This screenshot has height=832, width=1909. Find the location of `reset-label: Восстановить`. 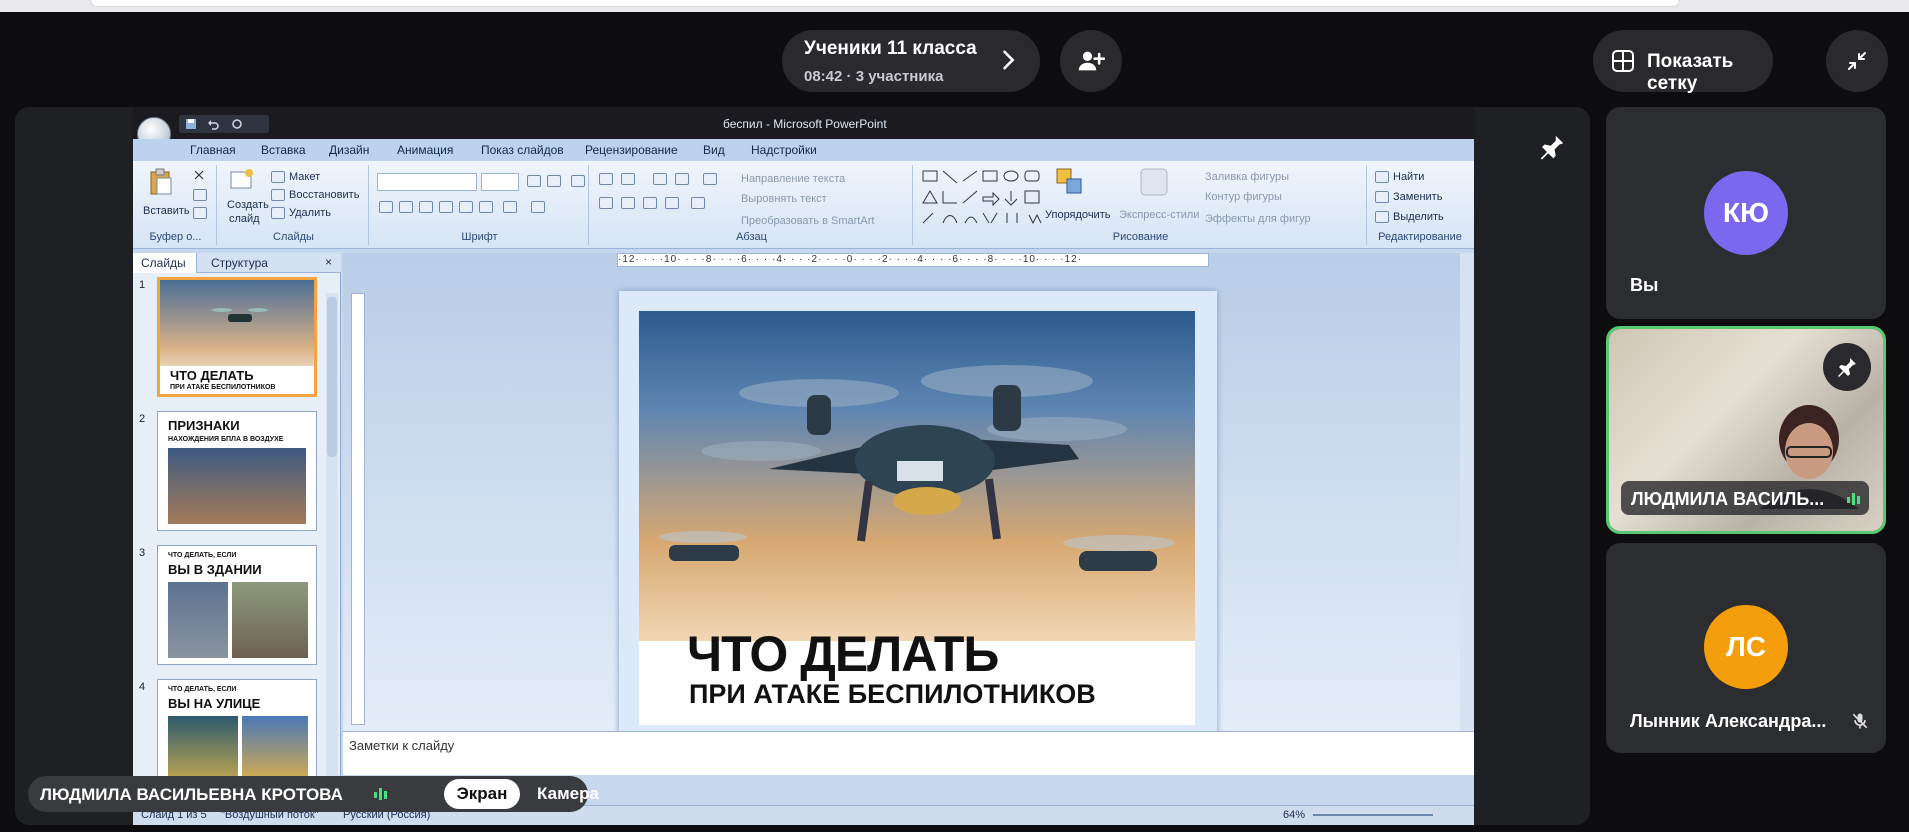

reset-label: Восстановить is located at coordinates (324, 195).